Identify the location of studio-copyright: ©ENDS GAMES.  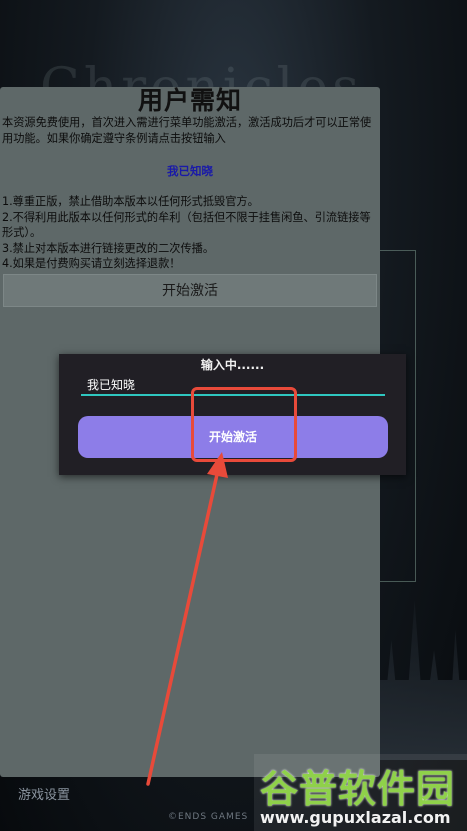
(208, 817).